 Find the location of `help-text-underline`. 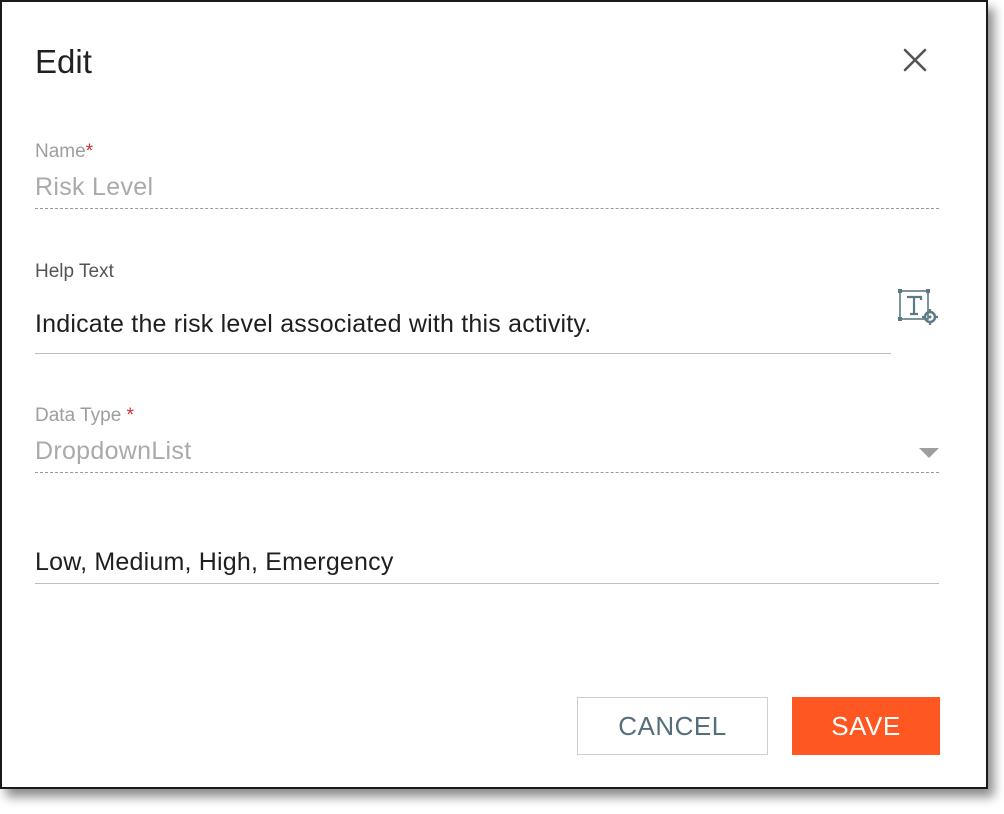

help-text-underline is located at coordinates (463, 353).